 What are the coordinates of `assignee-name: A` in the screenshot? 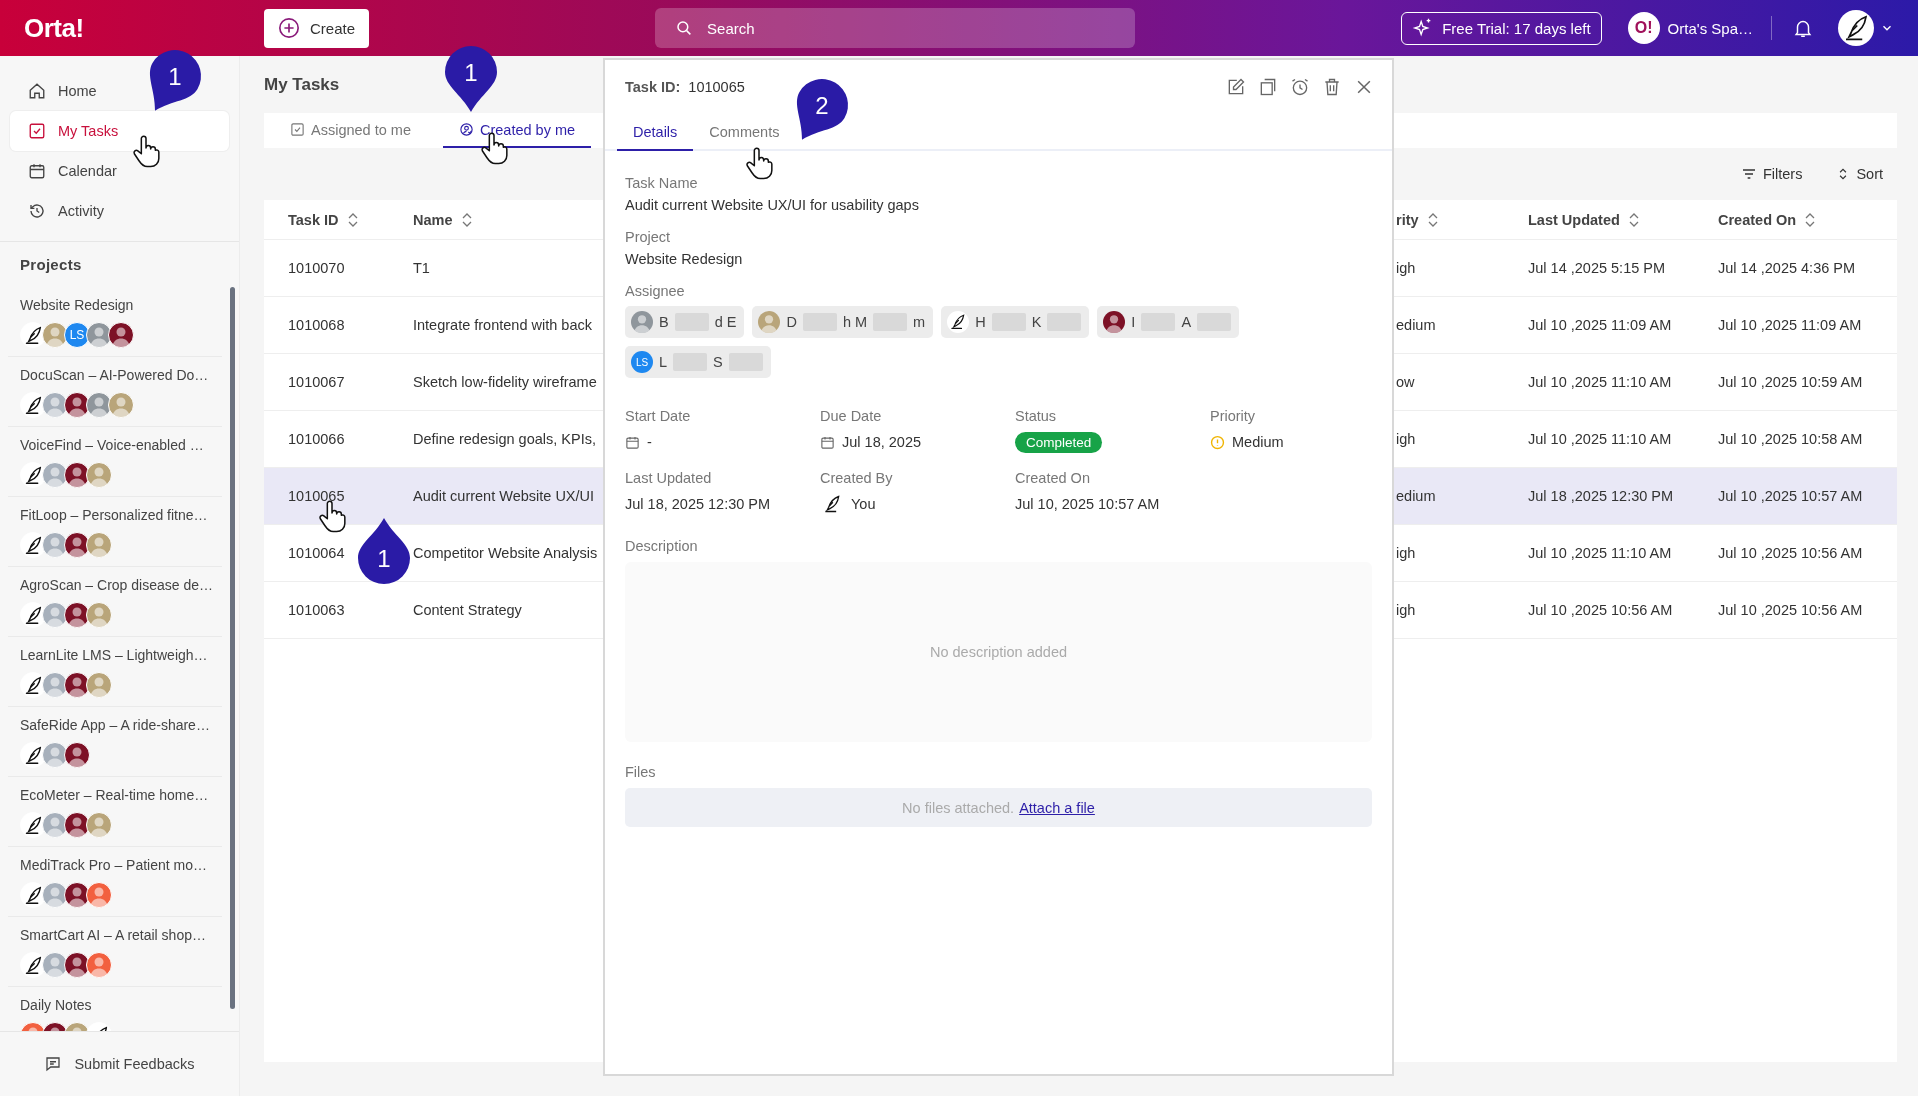 It's located at (1186, 322).